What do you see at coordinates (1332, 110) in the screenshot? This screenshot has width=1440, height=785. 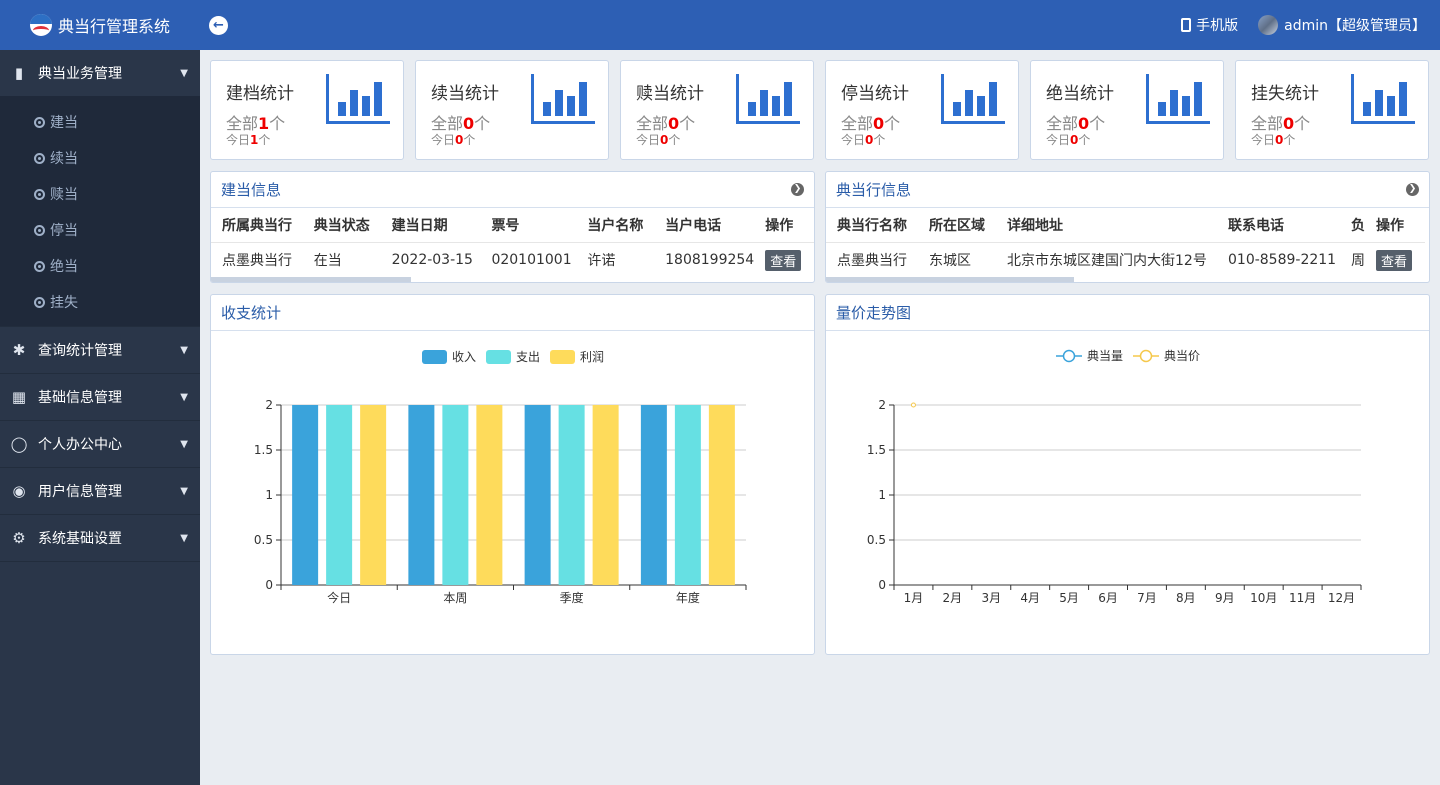 I see `stat-card: 挂失统计 全部0个 今日0个` at bounding box center [1332, 110].